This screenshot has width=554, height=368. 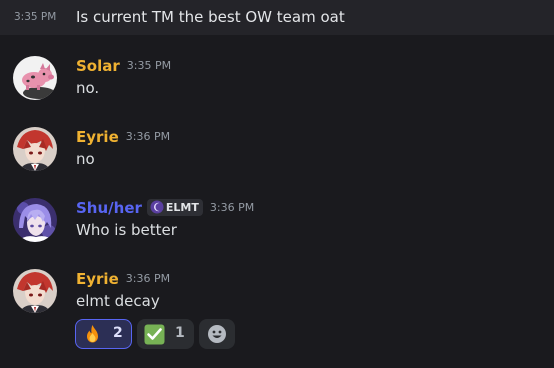 I want to click on server-tag: ELMT, so click(x=174, y=207).